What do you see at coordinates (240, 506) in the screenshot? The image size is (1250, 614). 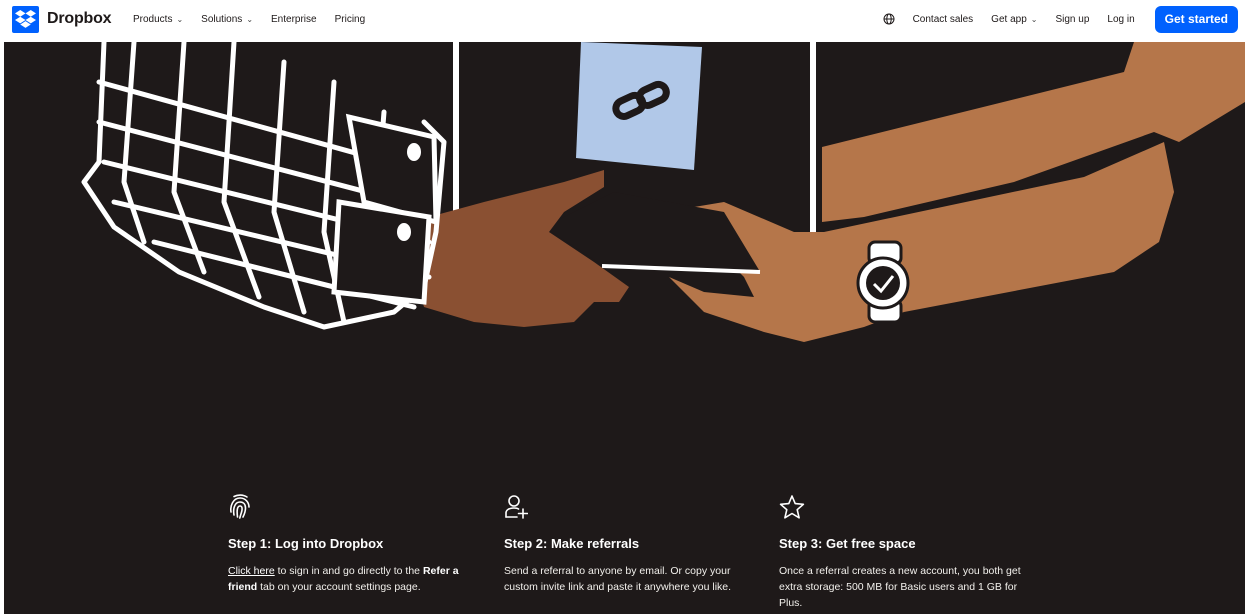 I see `fingerprint-icon` at bounding box center [240, 506].